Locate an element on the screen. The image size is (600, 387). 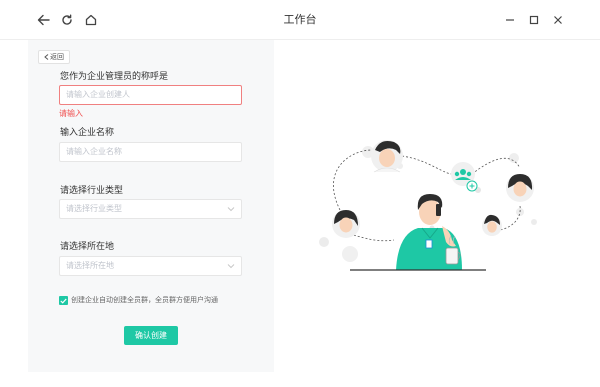
checkmark-icon is located at coordinates (63, 301).